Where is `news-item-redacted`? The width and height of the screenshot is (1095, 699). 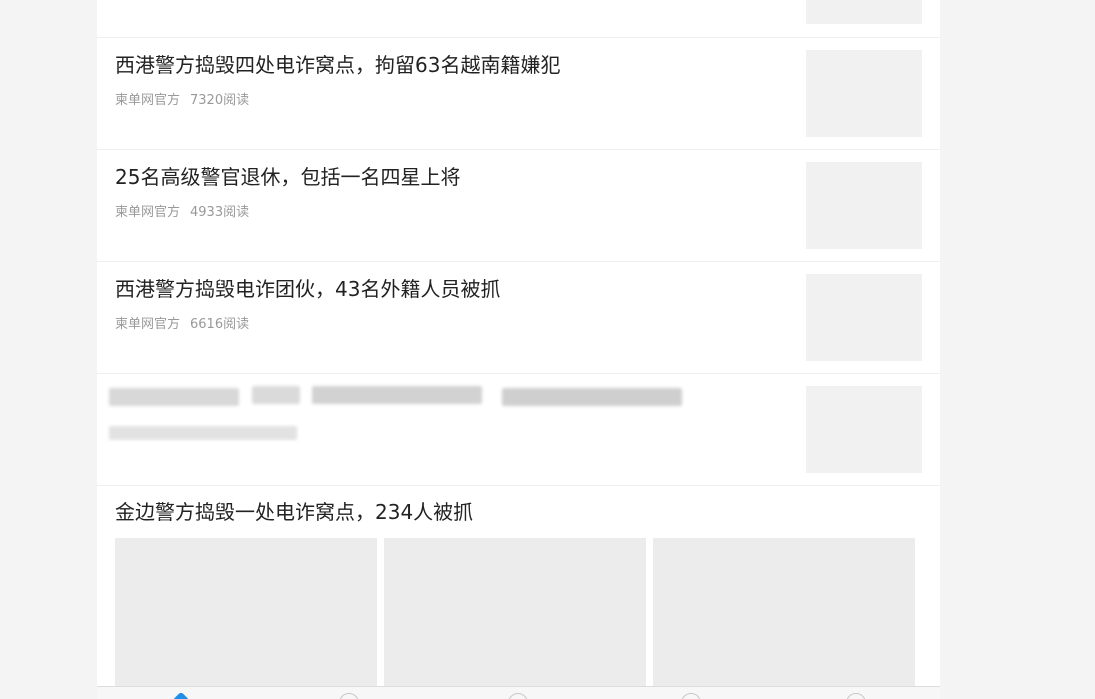 news-item-redacted is located at coordinates (518, 430).